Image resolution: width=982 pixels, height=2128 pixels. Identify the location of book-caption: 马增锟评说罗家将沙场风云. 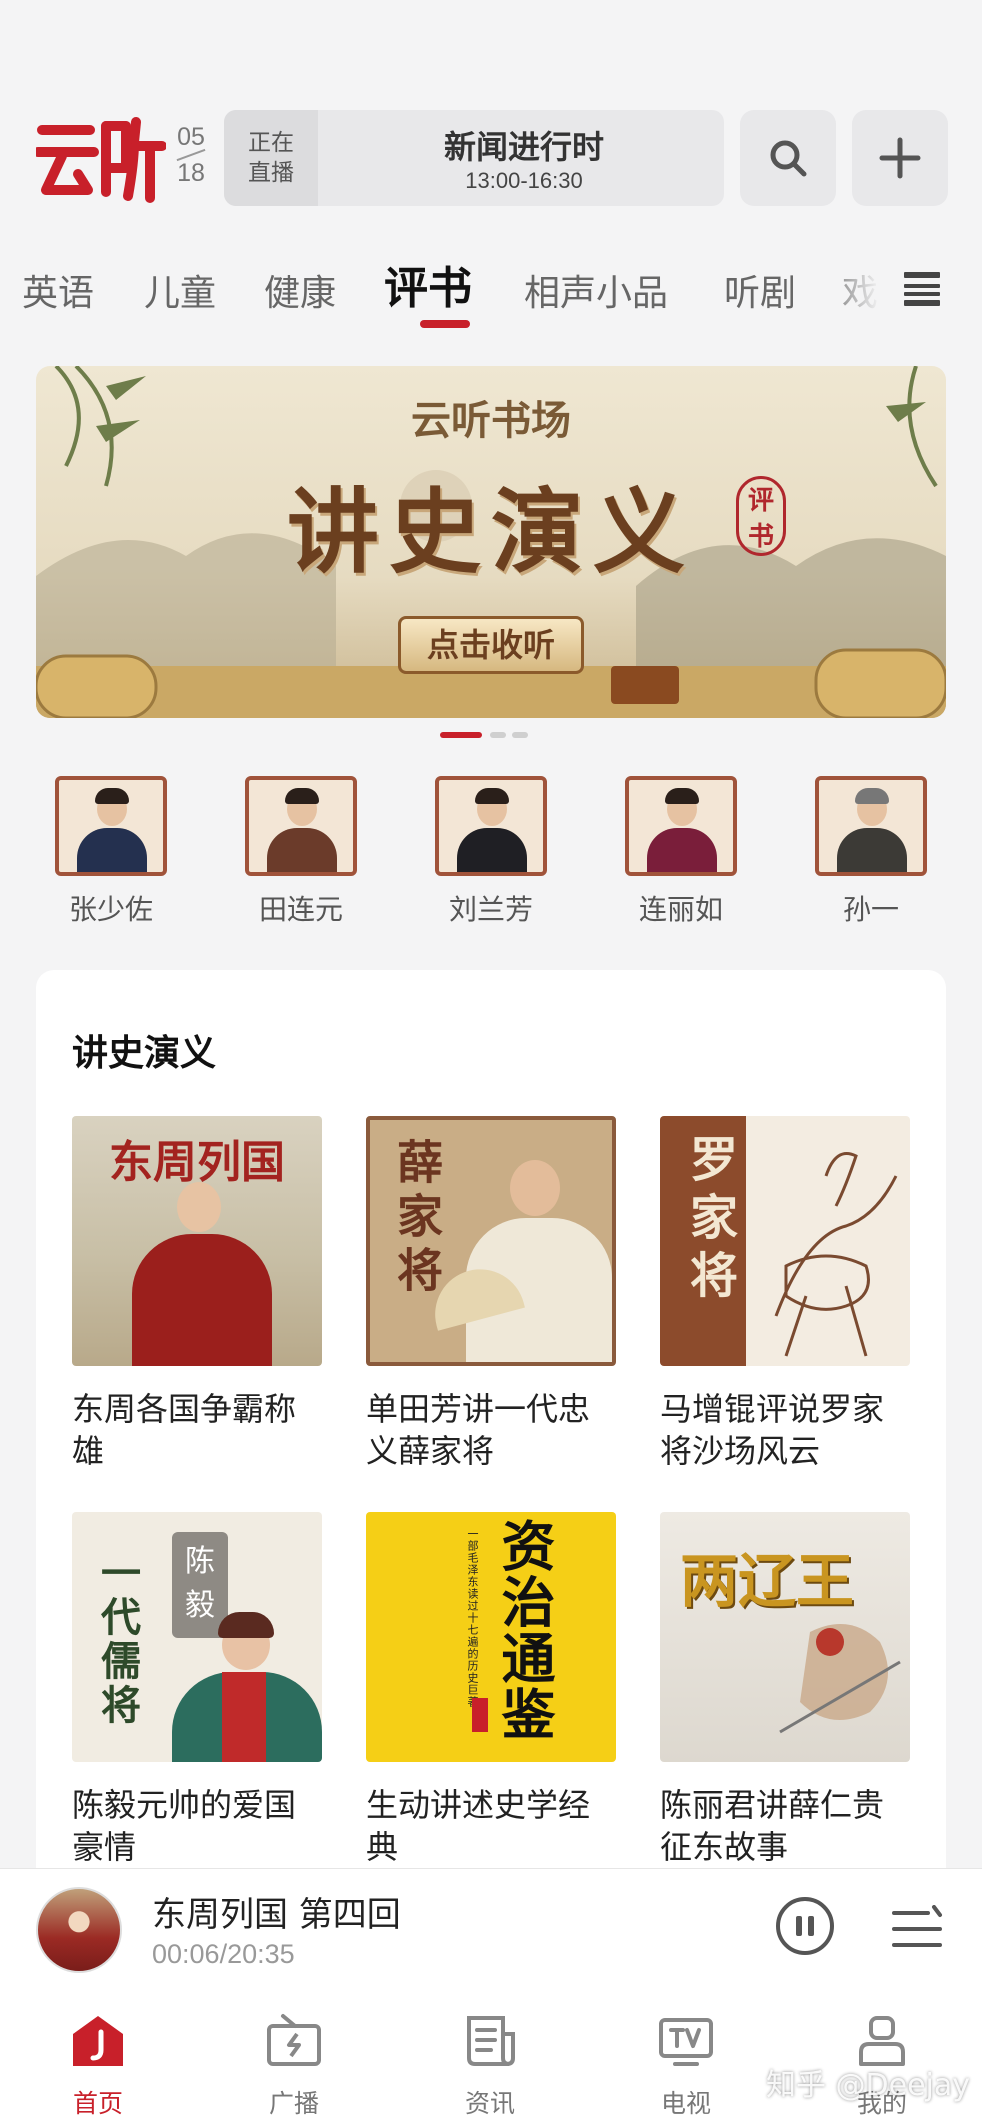
(772, 1430).